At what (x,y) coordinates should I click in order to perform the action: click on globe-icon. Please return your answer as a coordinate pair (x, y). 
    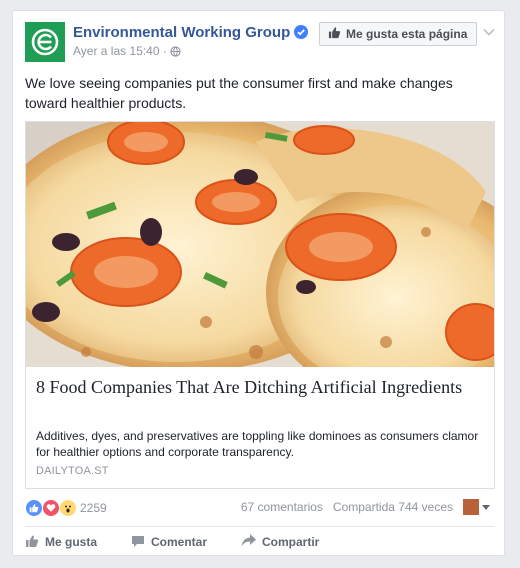
    Looking at the image, I should click on (175, 53).